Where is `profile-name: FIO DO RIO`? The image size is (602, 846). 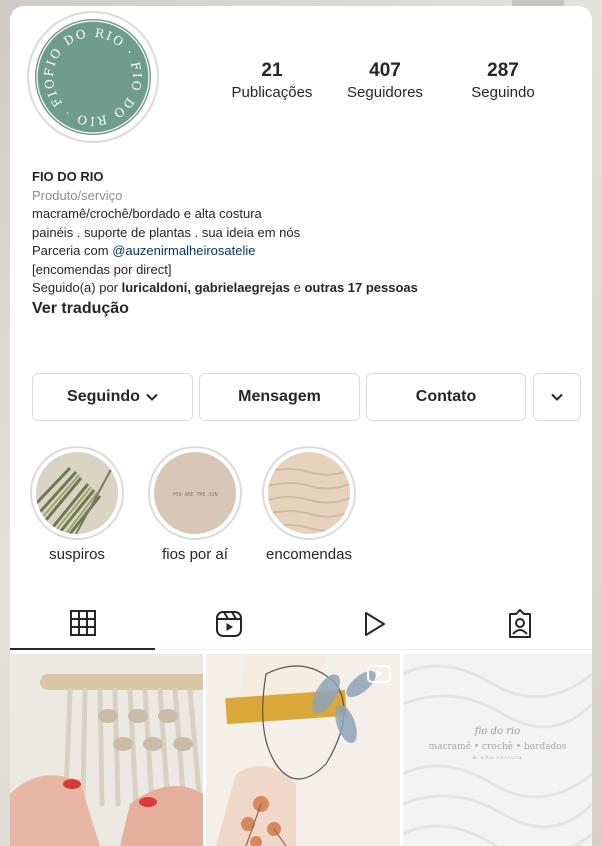 profile-name: FIO DO RIO is located at coordinates (68, 176).